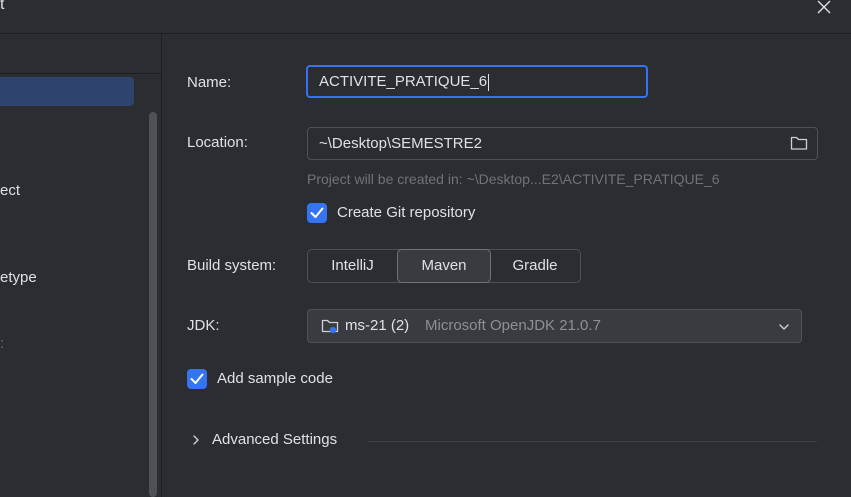 This screenshot has width=851, height=497. What do you see at coordinates (592, 441) in the screenshot?
I see `advanced-divider` at bounding box center [592, 441].